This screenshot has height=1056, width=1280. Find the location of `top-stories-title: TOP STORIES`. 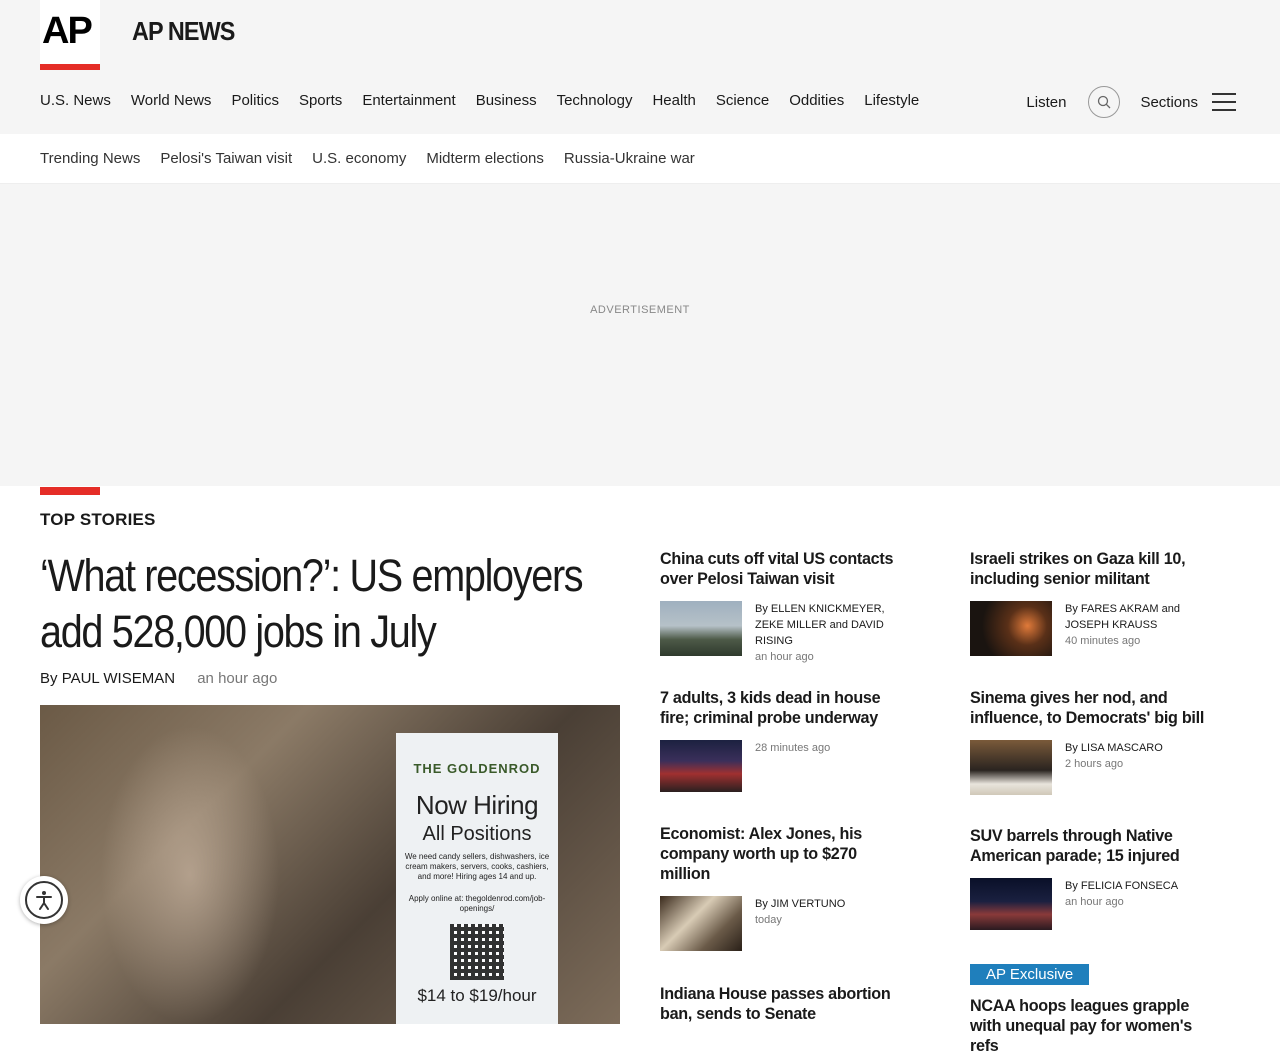

top-stories-title: TOP STORIES is located at coordinates (98, 519).